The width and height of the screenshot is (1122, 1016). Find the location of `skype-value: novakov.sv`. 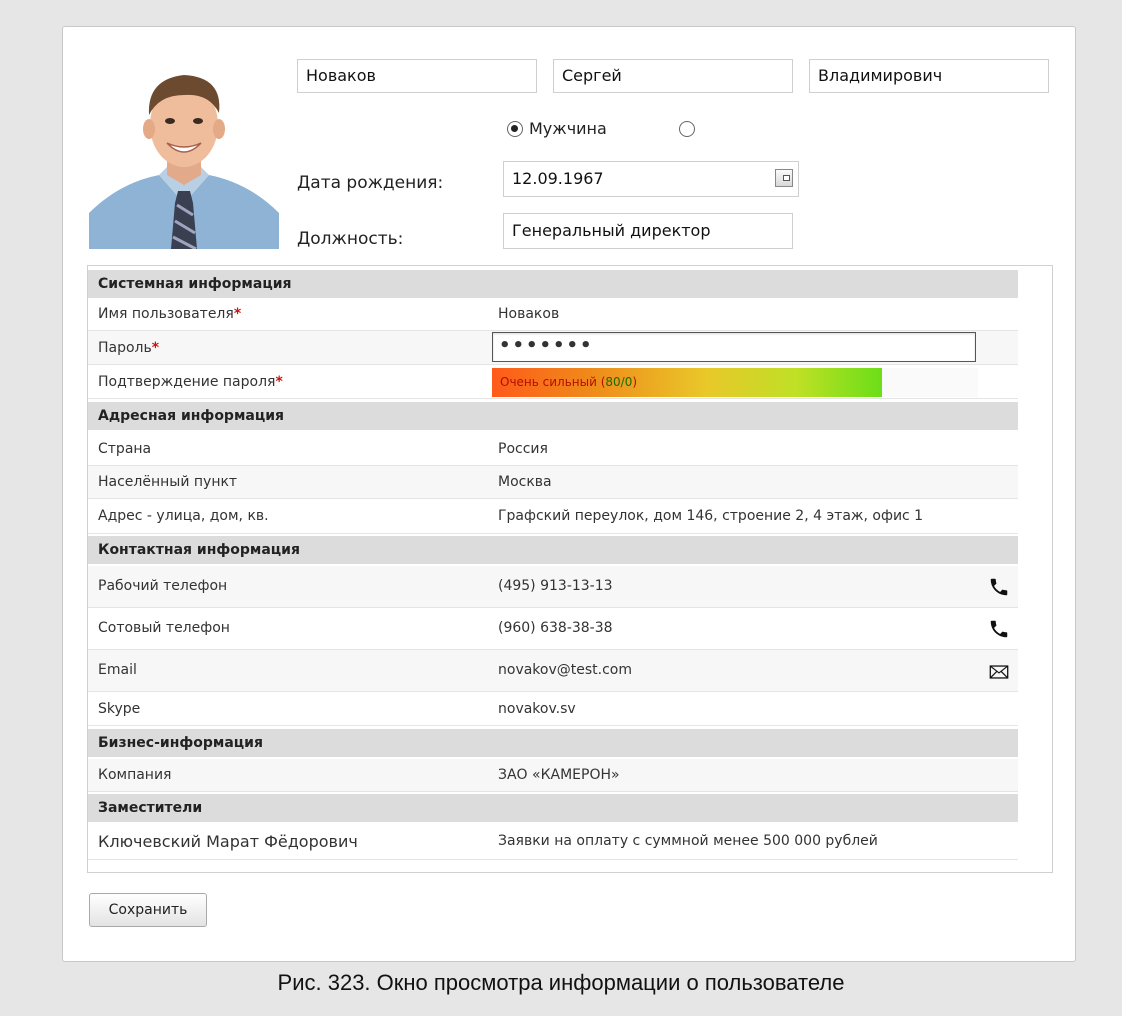

skype-value: novakov.sv is located at coordinates (537, 709).